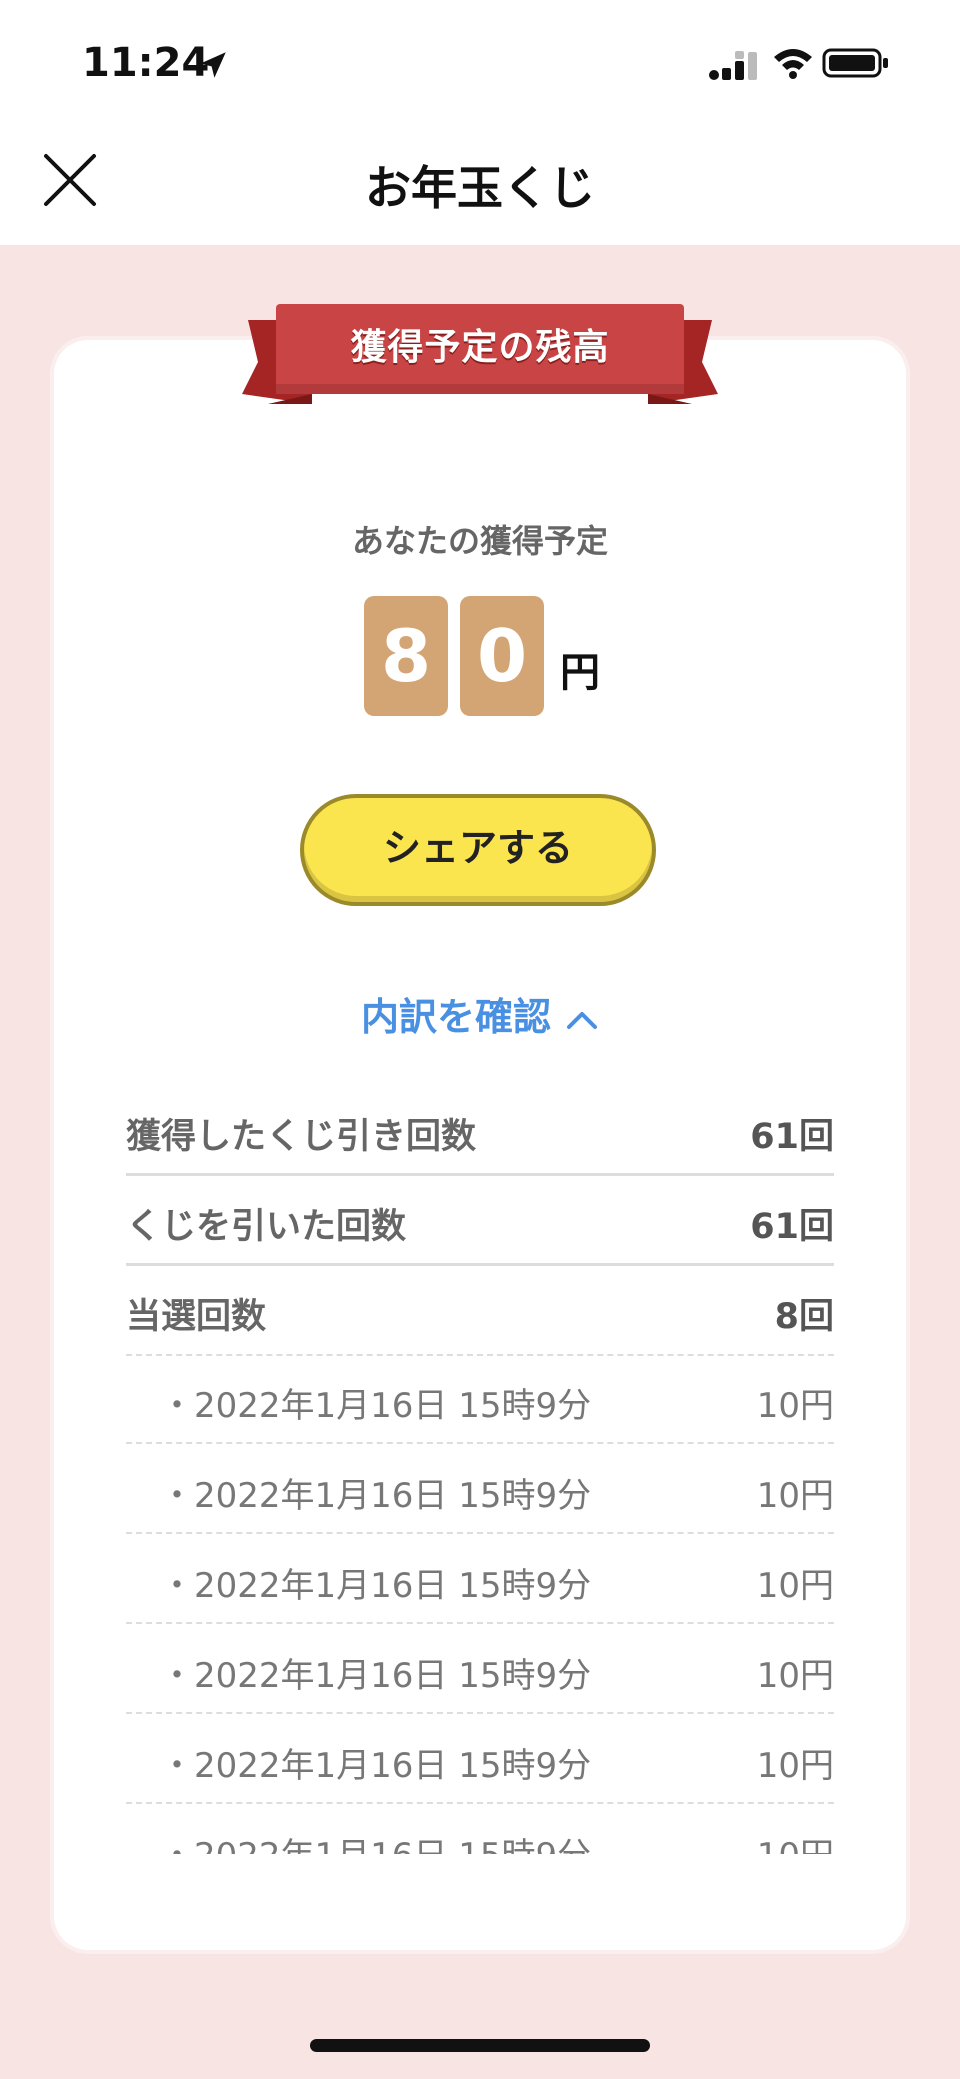 Image resolution: width=960 pixels, height=2079 pixels. Describe the element at coordinates (855, 63) in the screenshot. I see `battery-icon` at that location.